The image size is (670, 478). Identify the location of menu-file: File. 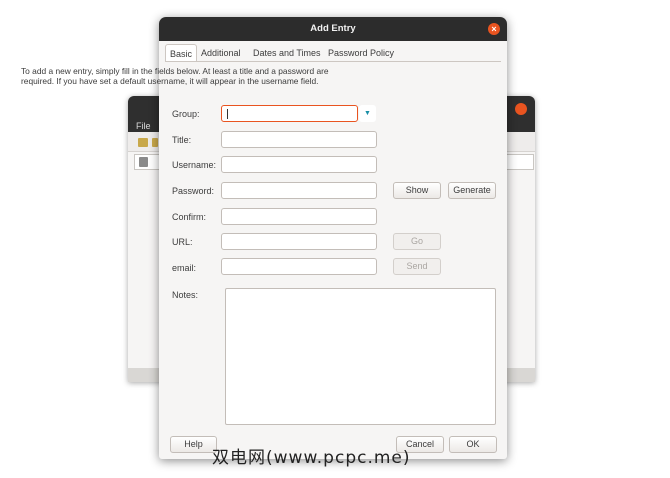
(143, 126).